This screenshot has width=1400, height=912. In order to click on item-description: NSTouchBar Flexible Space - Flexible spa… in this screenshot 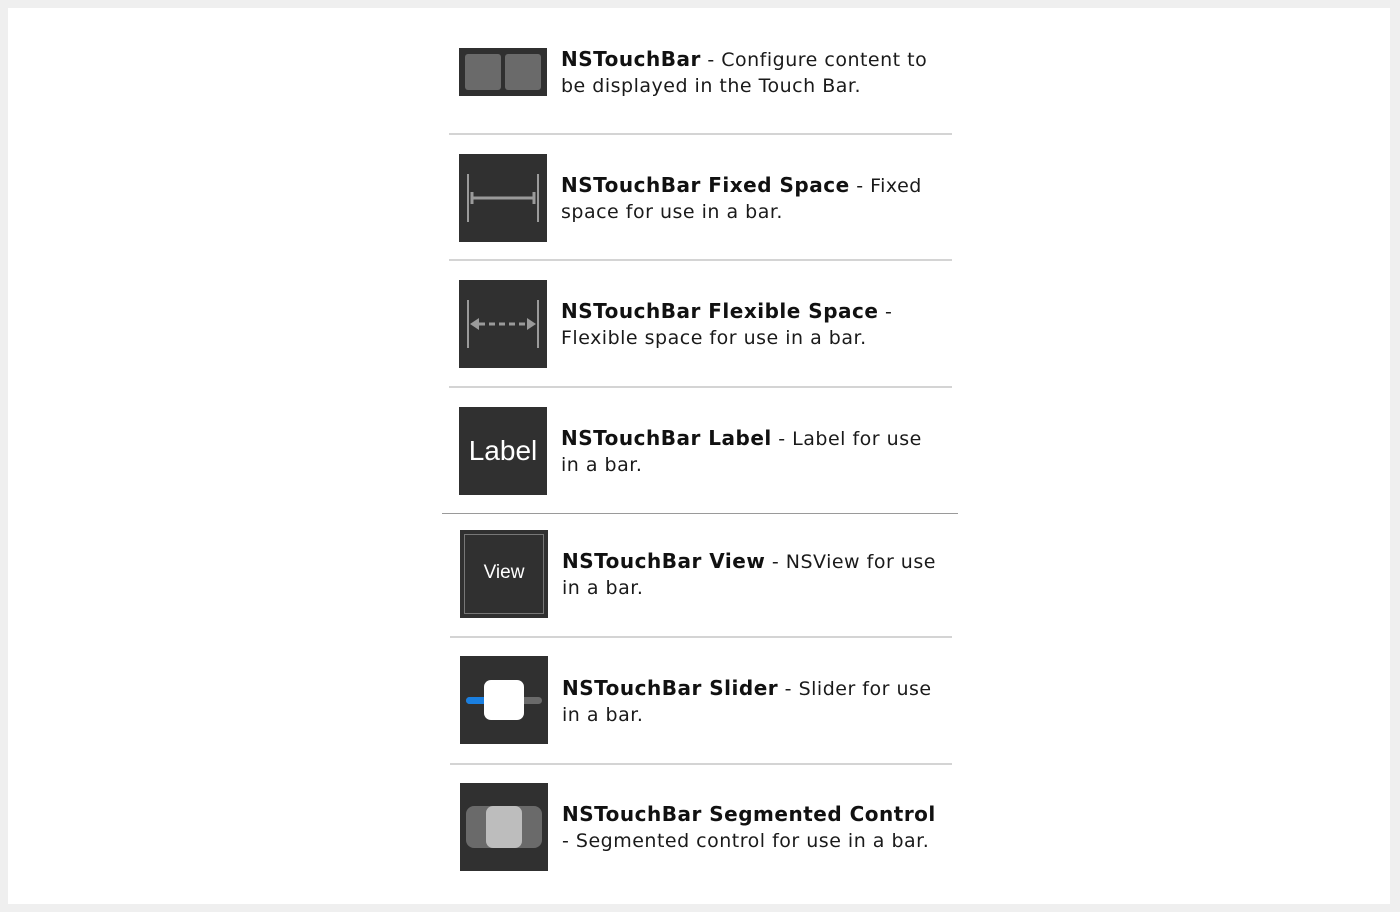, I will do `click(751, 324)`.